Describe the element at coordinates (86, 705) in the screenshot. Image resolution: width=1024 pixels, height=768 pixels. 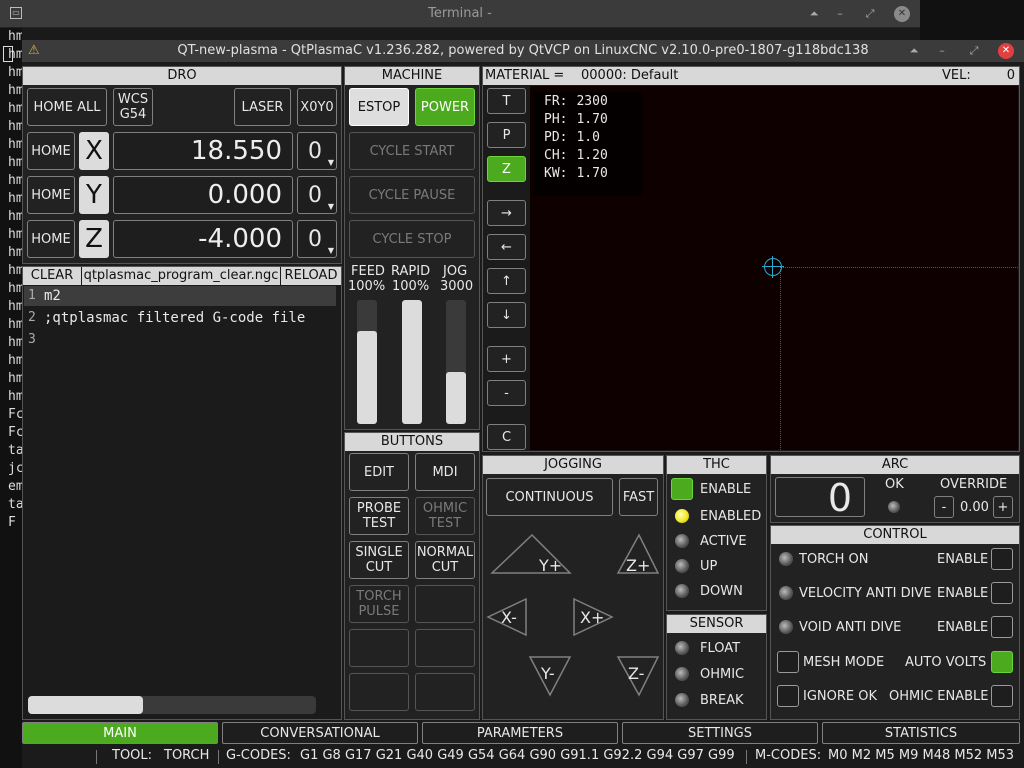
I see `gcode-scroll-thumb` at that location.